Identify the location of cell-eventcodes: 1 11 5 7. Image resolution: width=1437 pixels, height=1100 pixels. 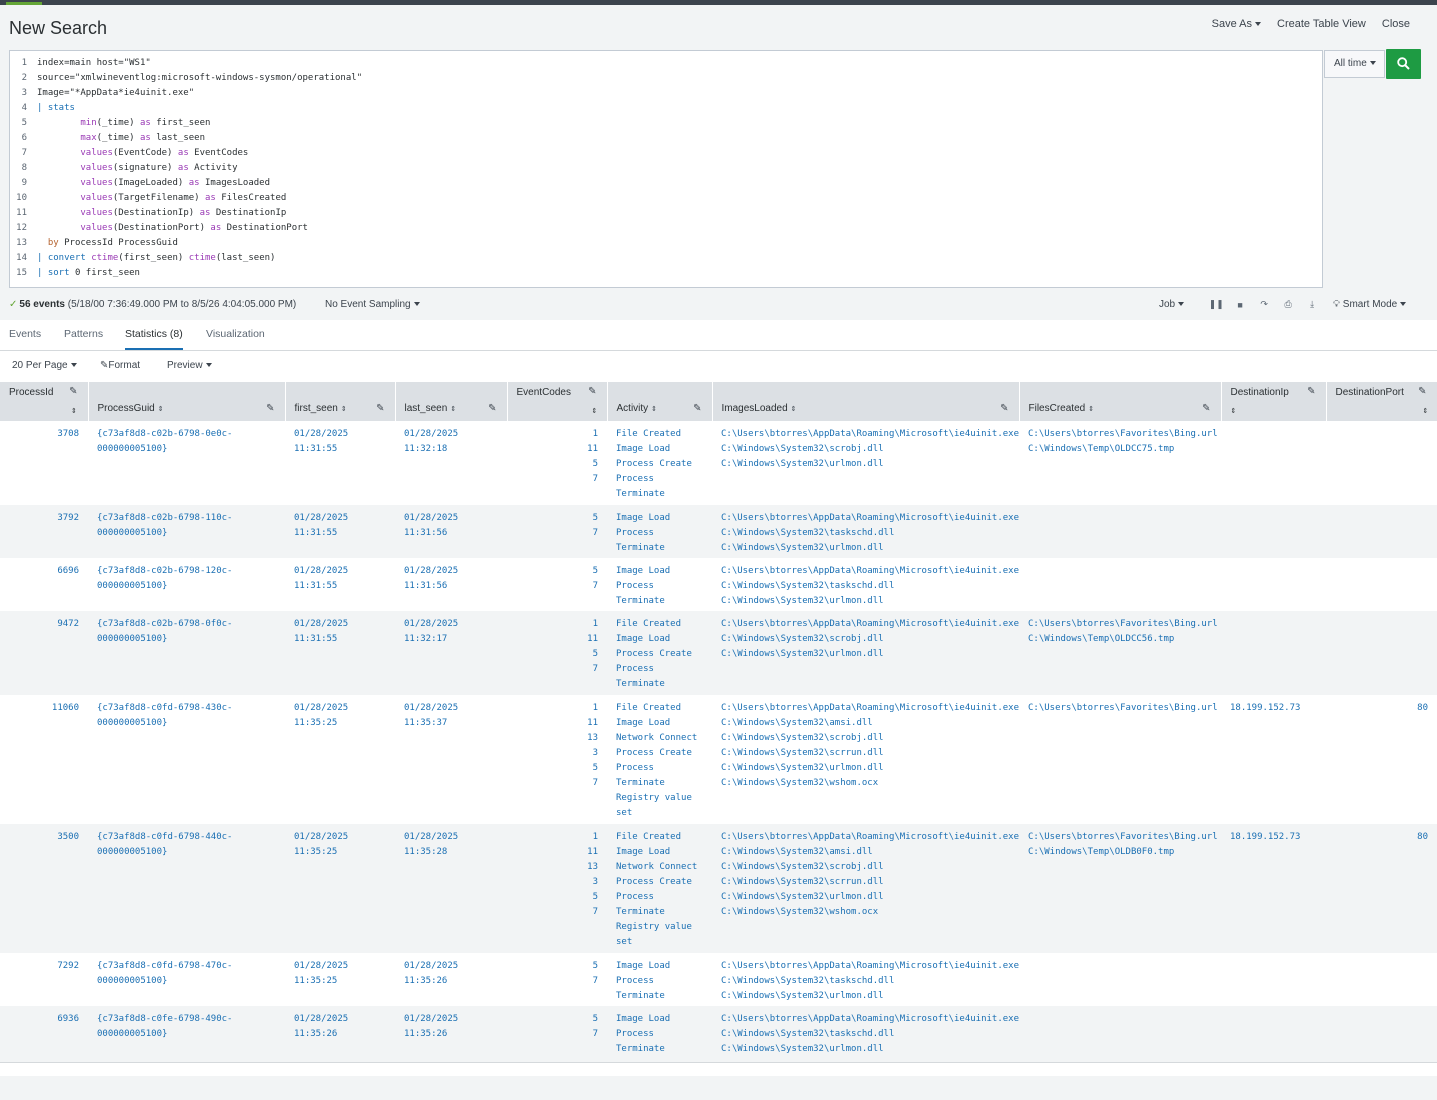
(557, 463).